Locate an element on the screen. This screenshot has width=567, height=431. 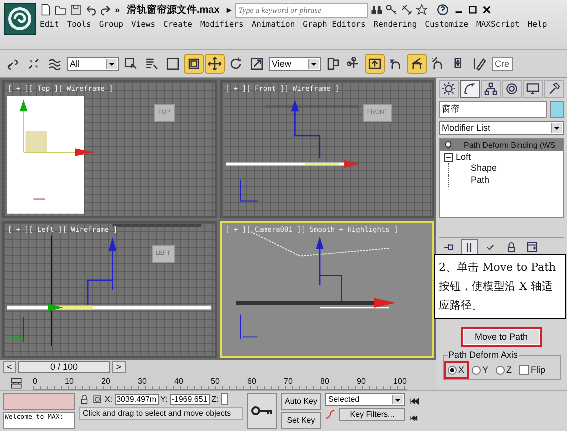
curve-editor-icon is located at coordinates (16, 383).